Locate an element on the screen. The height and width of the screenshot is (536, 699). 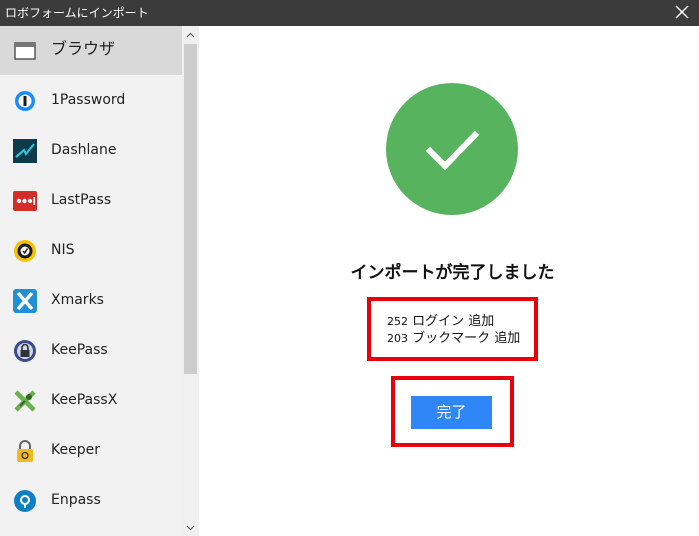
keeper-icon is located at coordinates (25, 451).